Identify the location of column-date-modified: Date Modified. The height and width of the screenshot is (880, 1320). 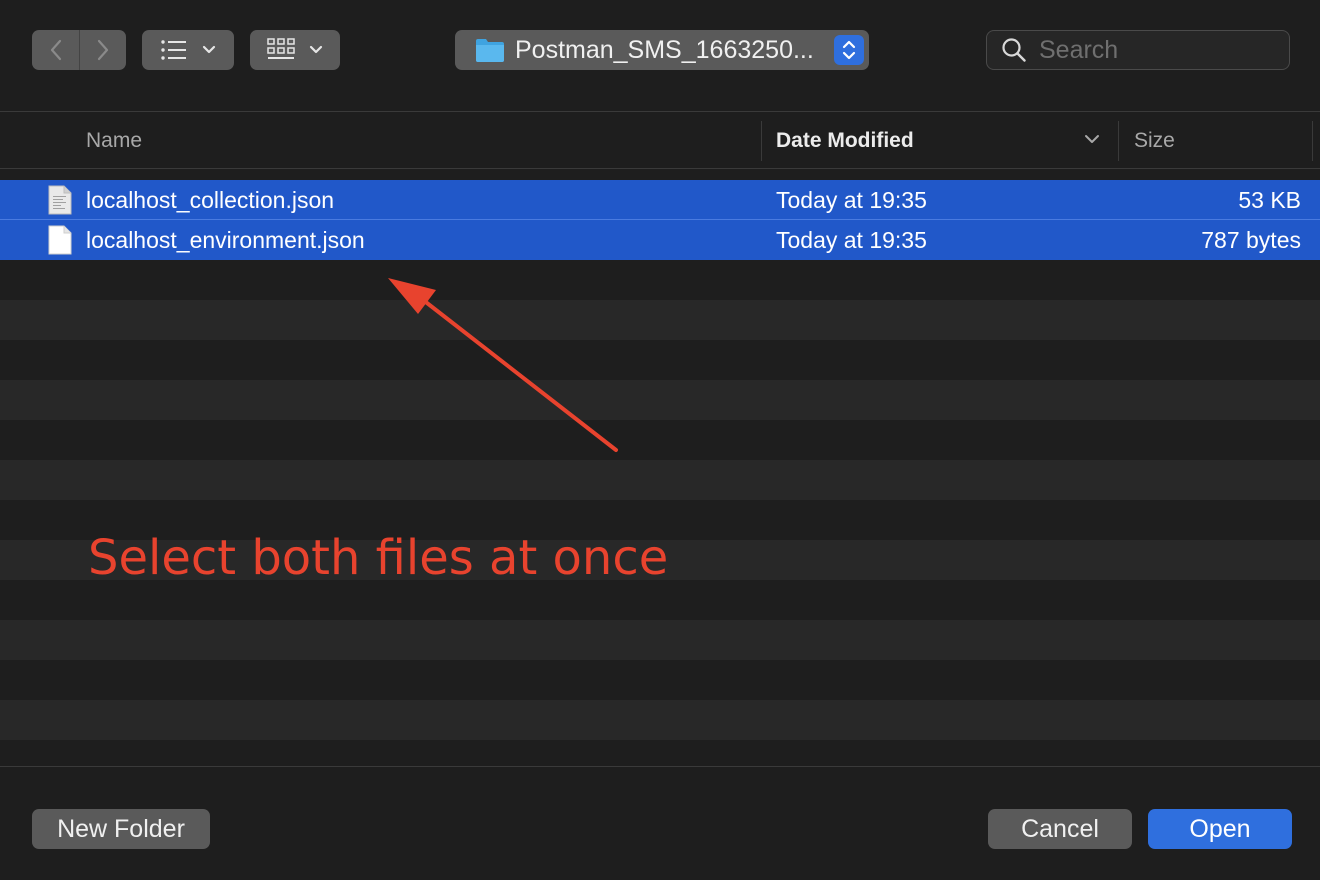
(845, 141).